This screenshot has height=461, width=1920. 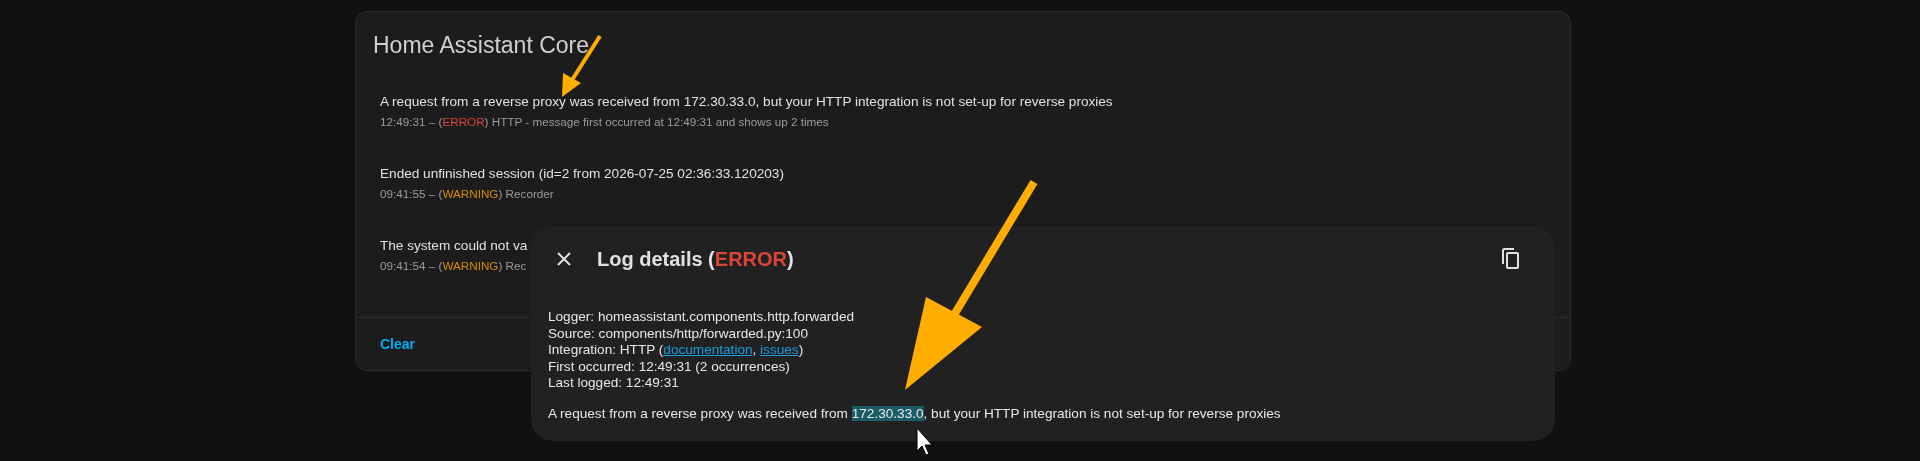 What do you see at coordinates (606, 350) in the screenshot?
I see `detail-label: Integration: HTTP (` at bounding box center [606, 350].